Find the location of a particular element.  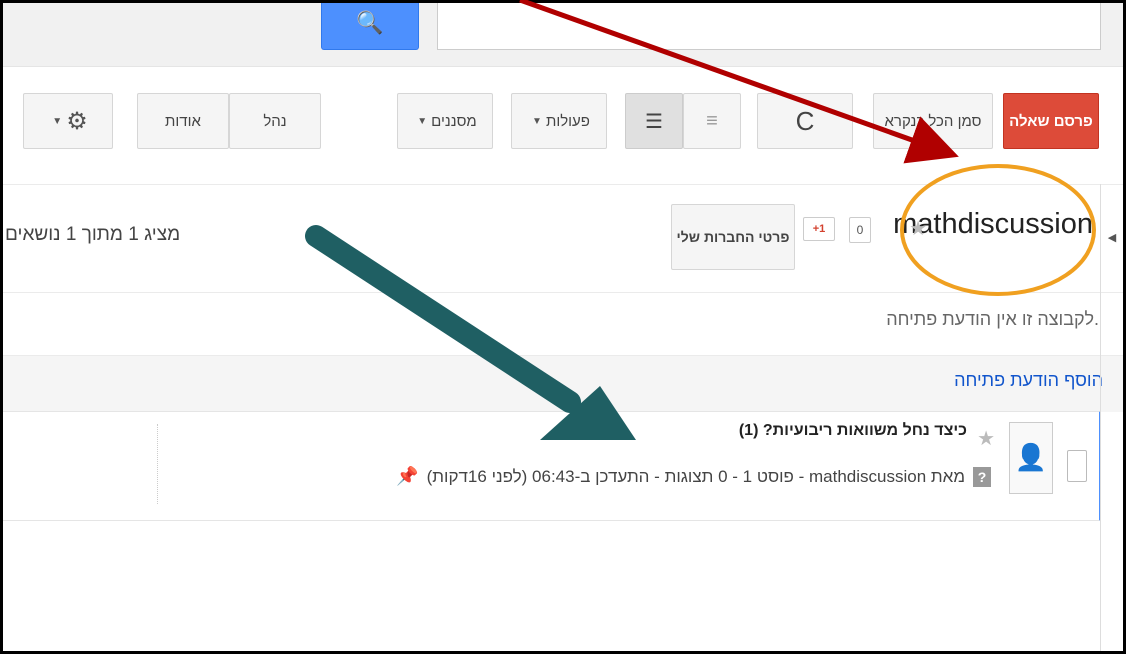

question-icon: ? is located at coordinates (982, 477).